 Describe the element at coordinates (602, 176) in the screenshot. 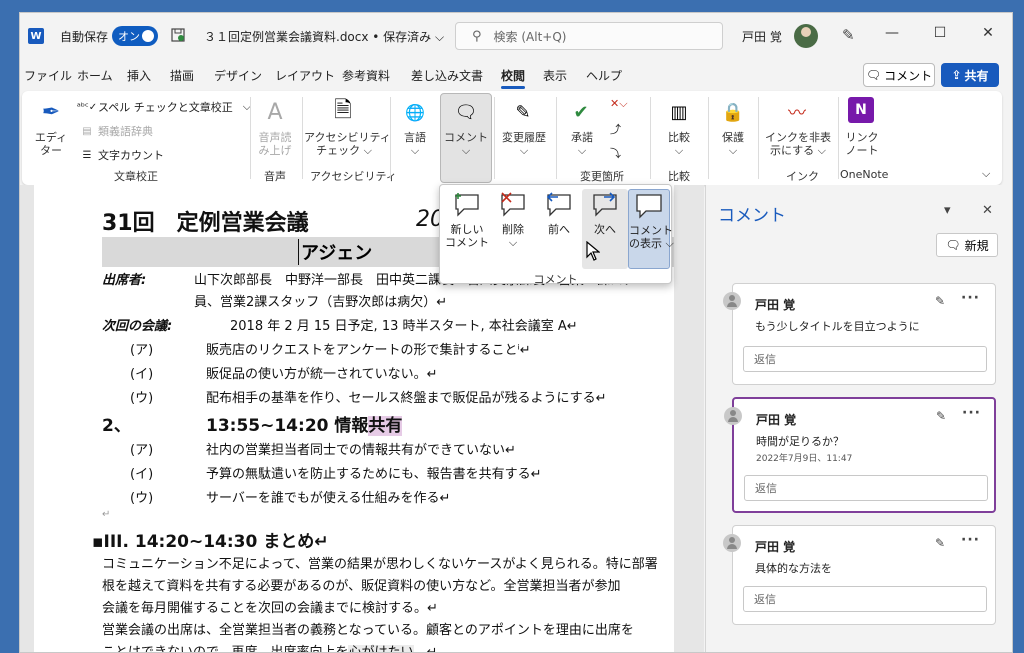

I see `group-changes-label: 変更箇所` at that location.